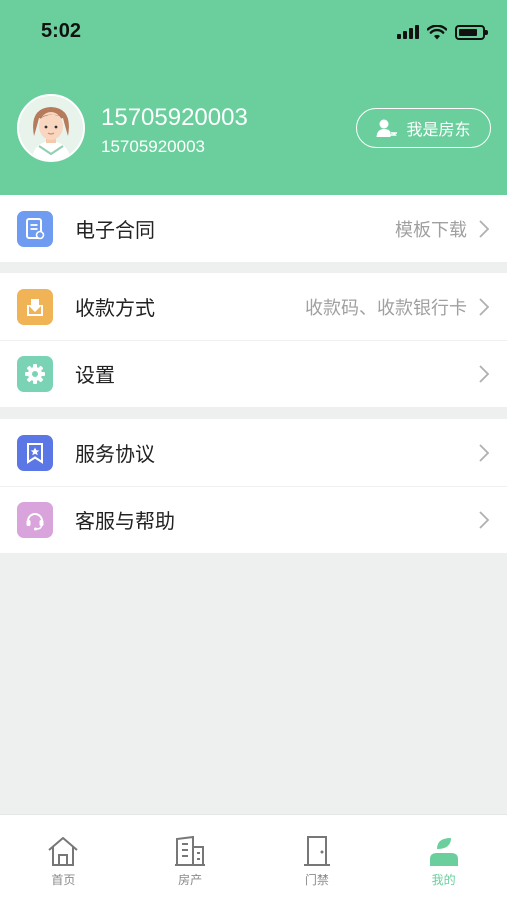 The height and width of the screenshot is (900, 507). I want to click on menu-item-label: 客服与帮助, so click(125, 521).